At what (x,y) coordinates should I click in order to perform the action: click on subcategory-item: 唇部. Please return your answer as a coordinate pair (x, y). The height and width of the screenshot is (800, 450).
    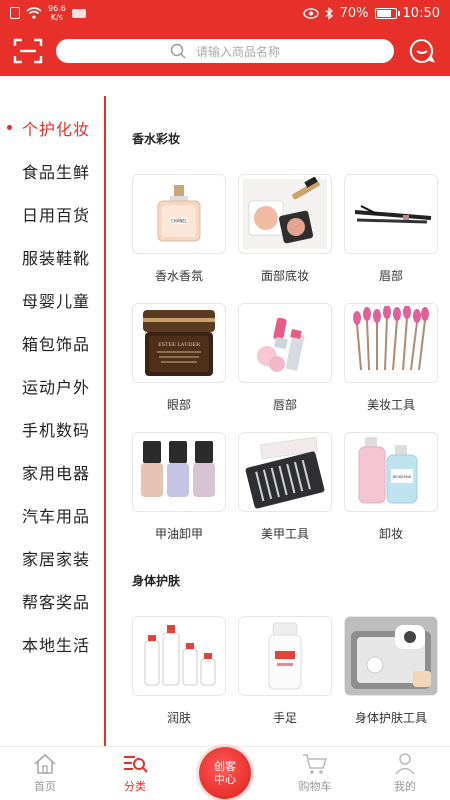
    Looking at the image, I should click on (285, 357).